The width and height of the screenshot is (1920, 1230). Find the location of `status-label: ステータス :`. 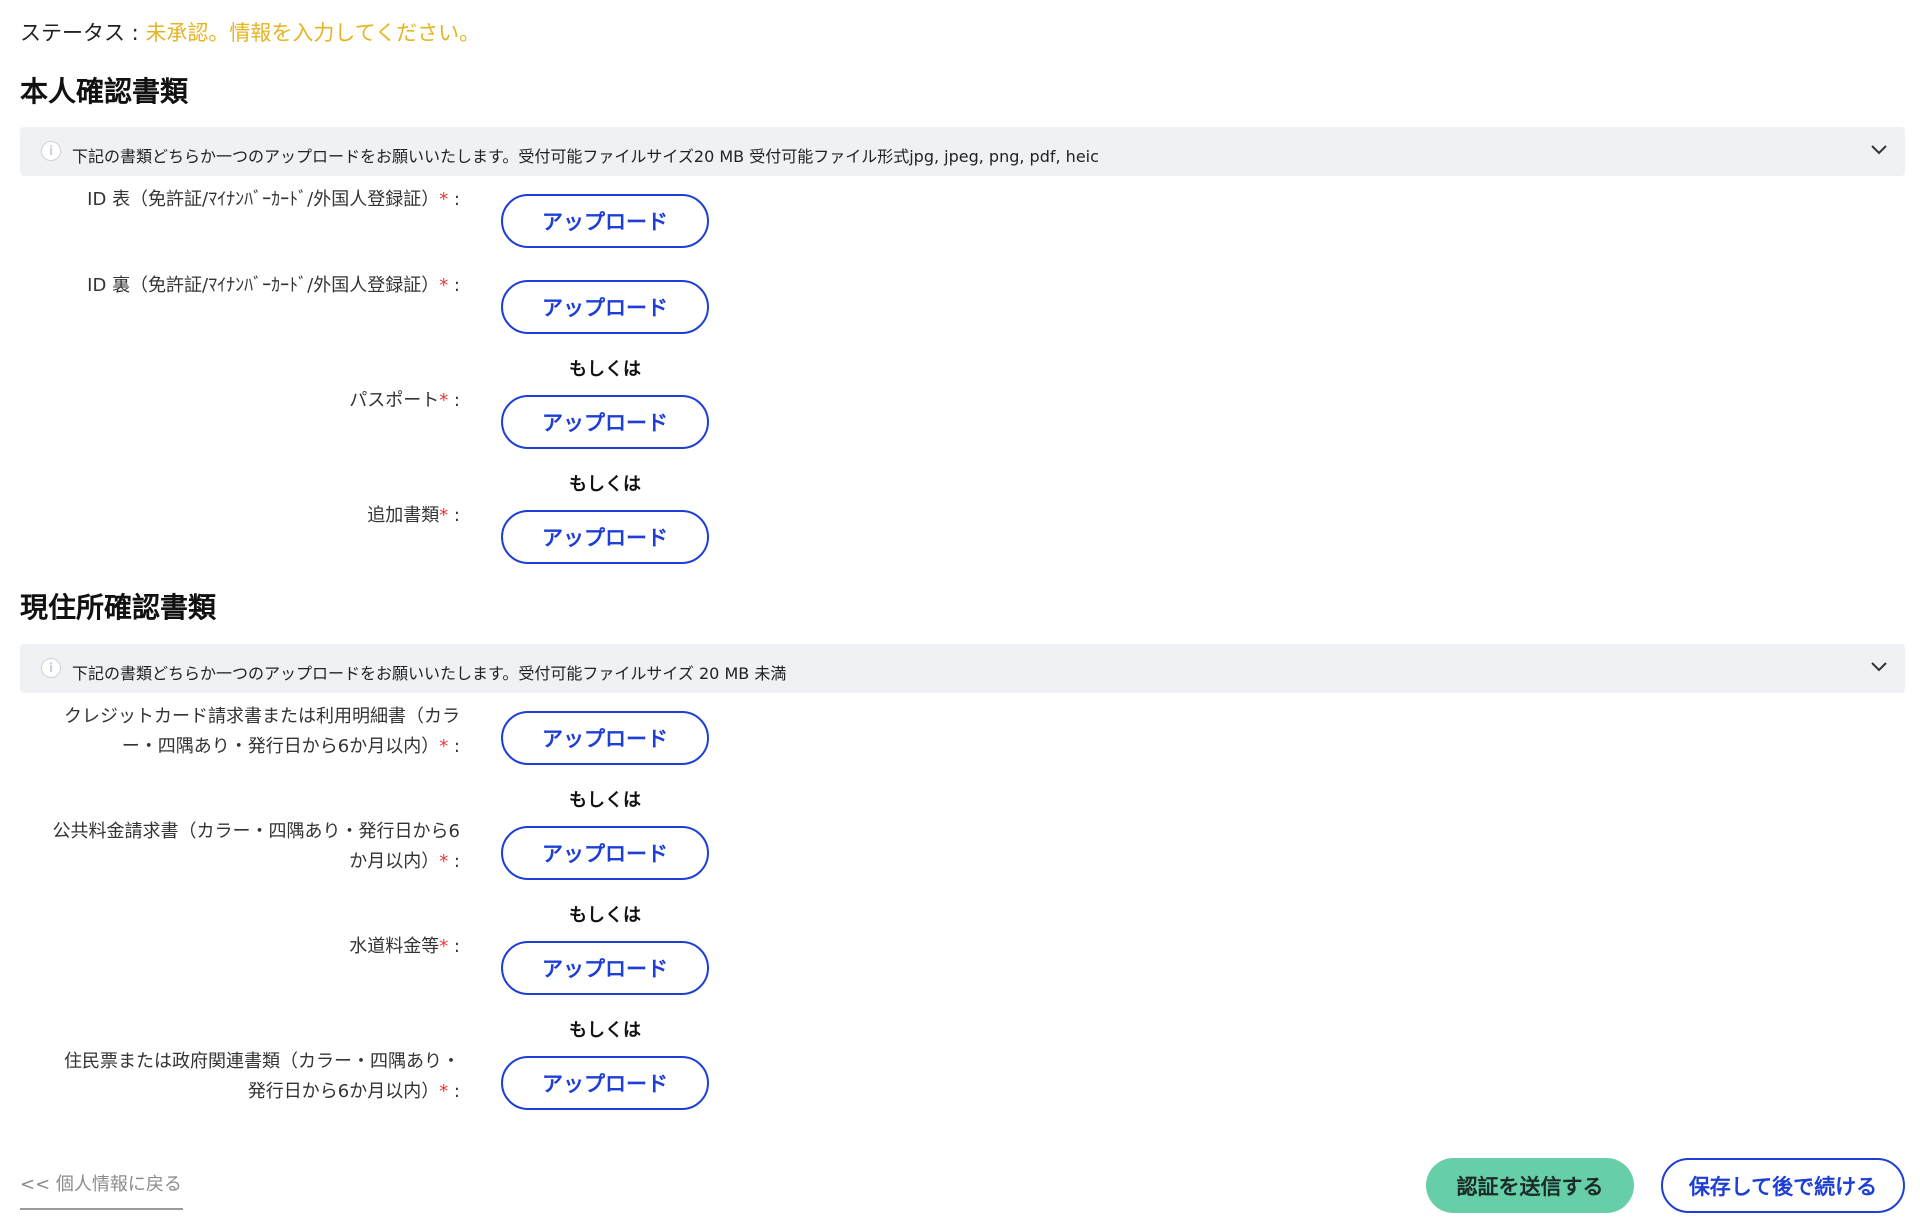

status-label: ステータス : is located at coordinates (83, 33).